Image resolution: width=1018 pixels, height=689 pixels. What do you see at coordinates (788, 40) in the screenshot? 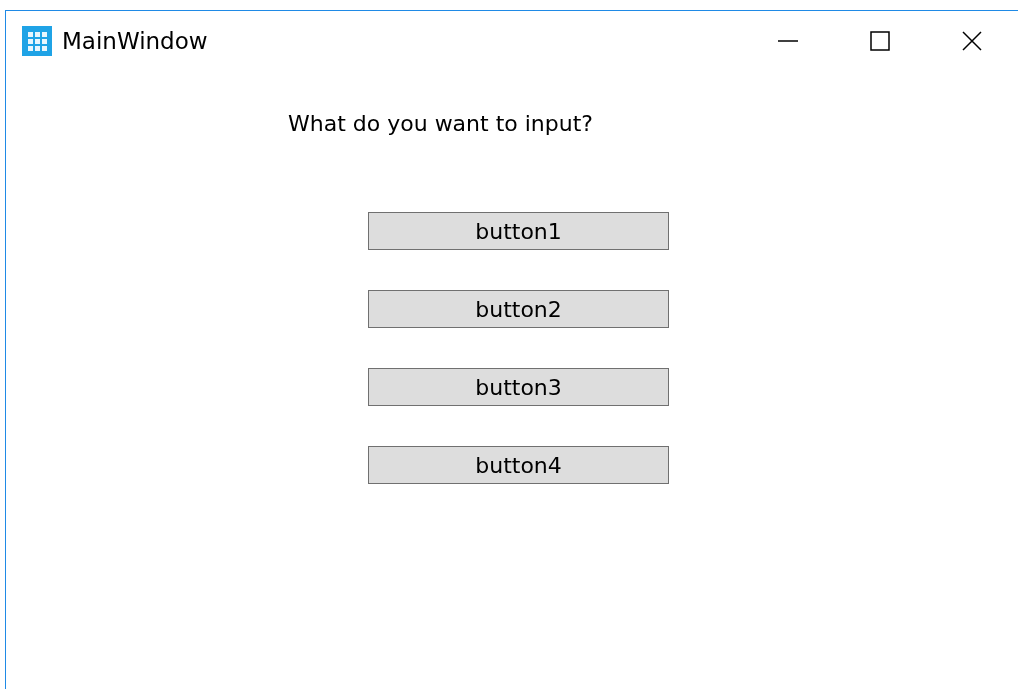
I see `minimize-icon` at bounding box center [788, 40].